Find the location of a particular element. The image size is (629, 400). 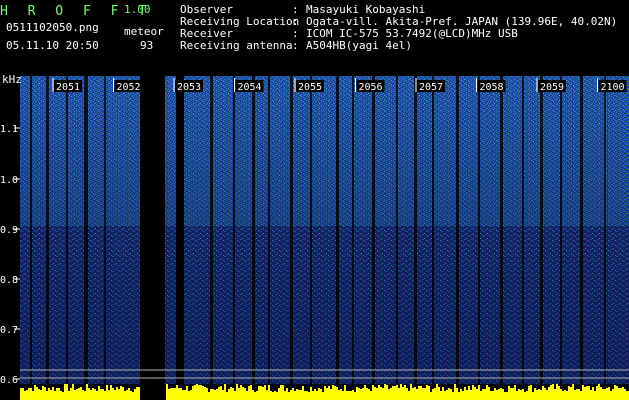

count-value: 93 is located at coordinates (147, 45).